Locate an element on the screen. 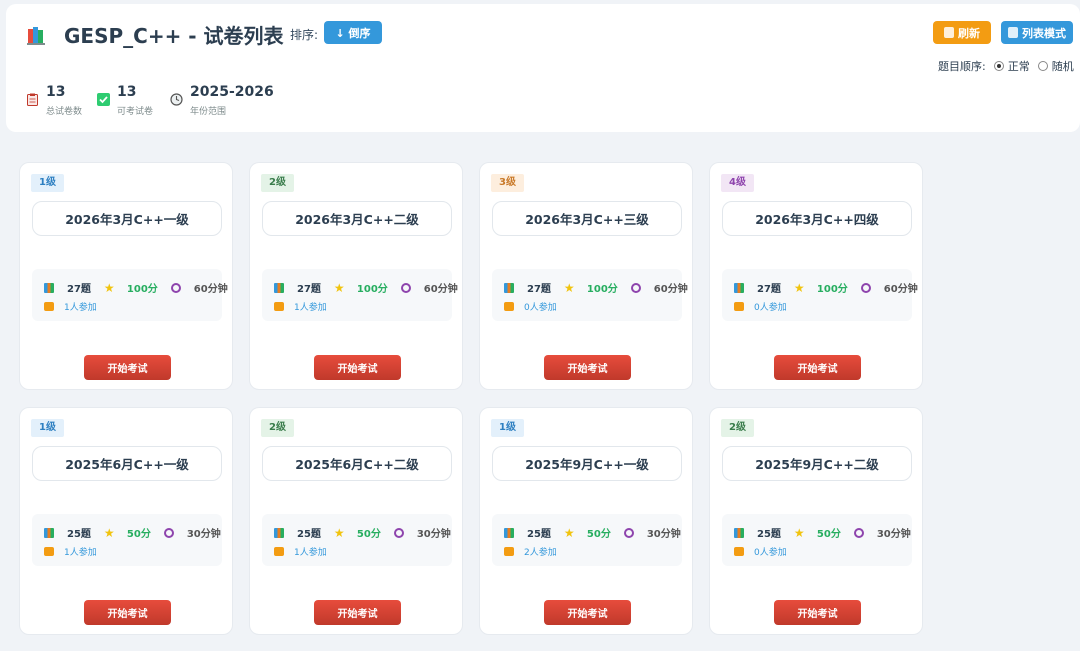 Image resolution: width=1080 pixels, height=651 pixels. order-normal-label: 正常 is located at coordinates (1019, 66).